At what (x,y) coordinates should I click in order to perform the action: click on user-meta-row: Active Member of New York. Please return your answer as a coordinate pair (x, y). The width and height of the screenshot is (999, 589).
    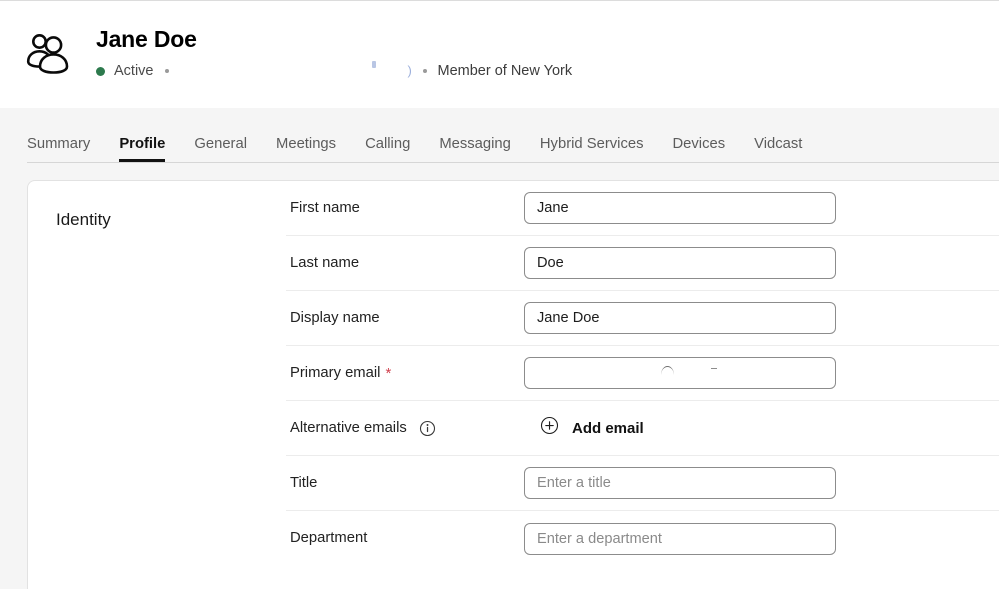
    Looking at the image, I should click on (334, 70).